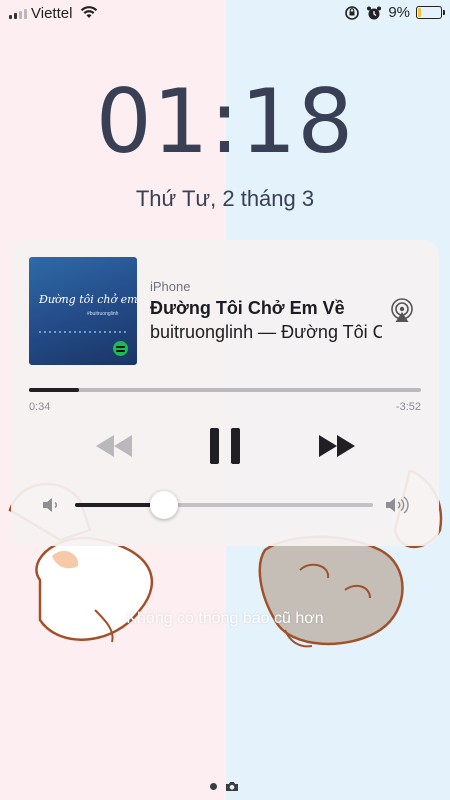 This screenshot has height=800, width=450. I want to click on artwork-waveform, so click(83, 332).